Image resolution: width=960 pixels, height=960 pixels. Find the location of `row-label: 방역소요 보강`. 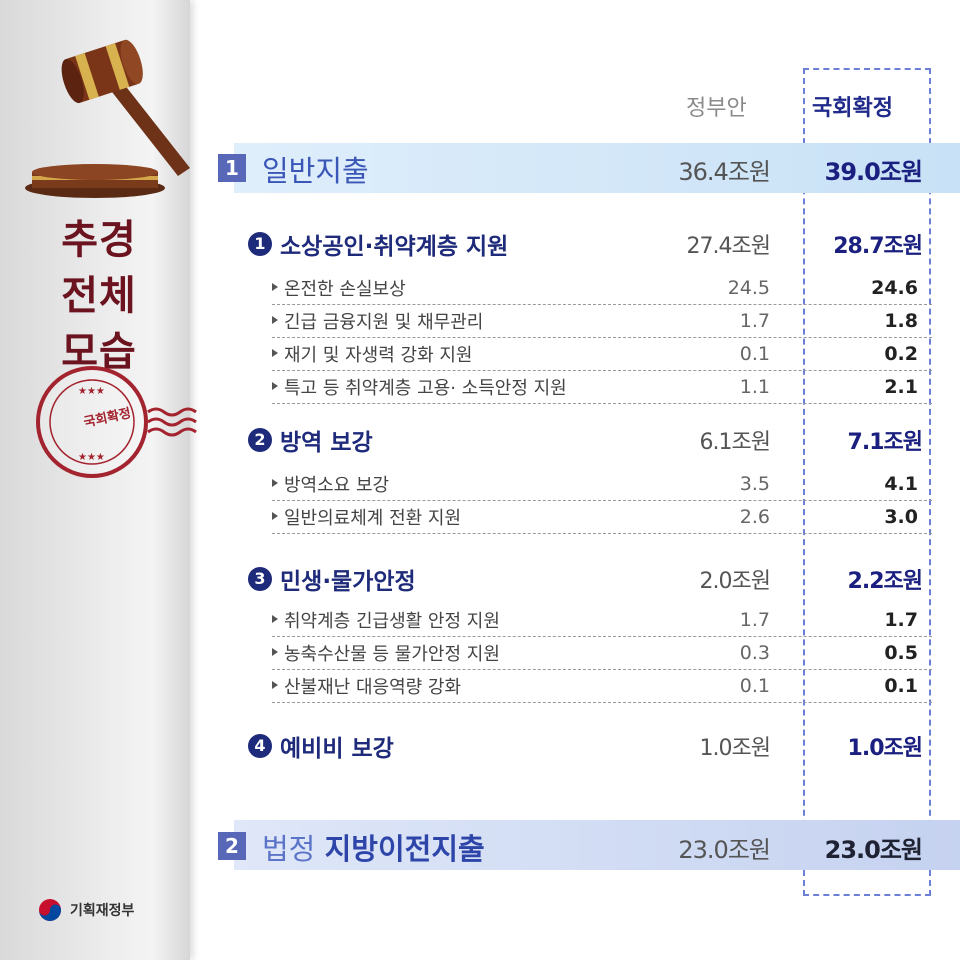

row-label: 방역소요 보강 is located at coordinates (337, 485).